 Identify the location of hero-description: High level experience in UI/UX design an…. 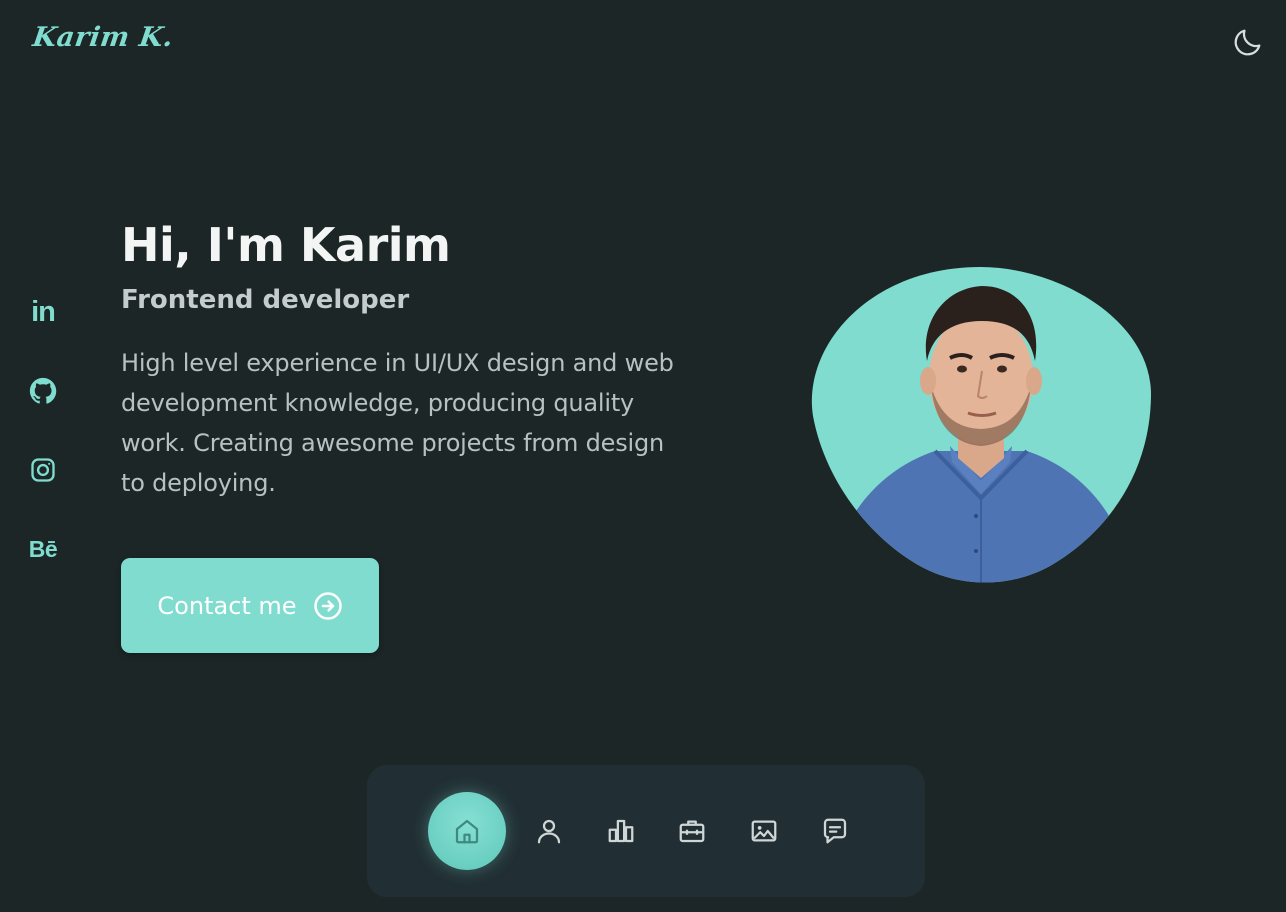
(397, 423).